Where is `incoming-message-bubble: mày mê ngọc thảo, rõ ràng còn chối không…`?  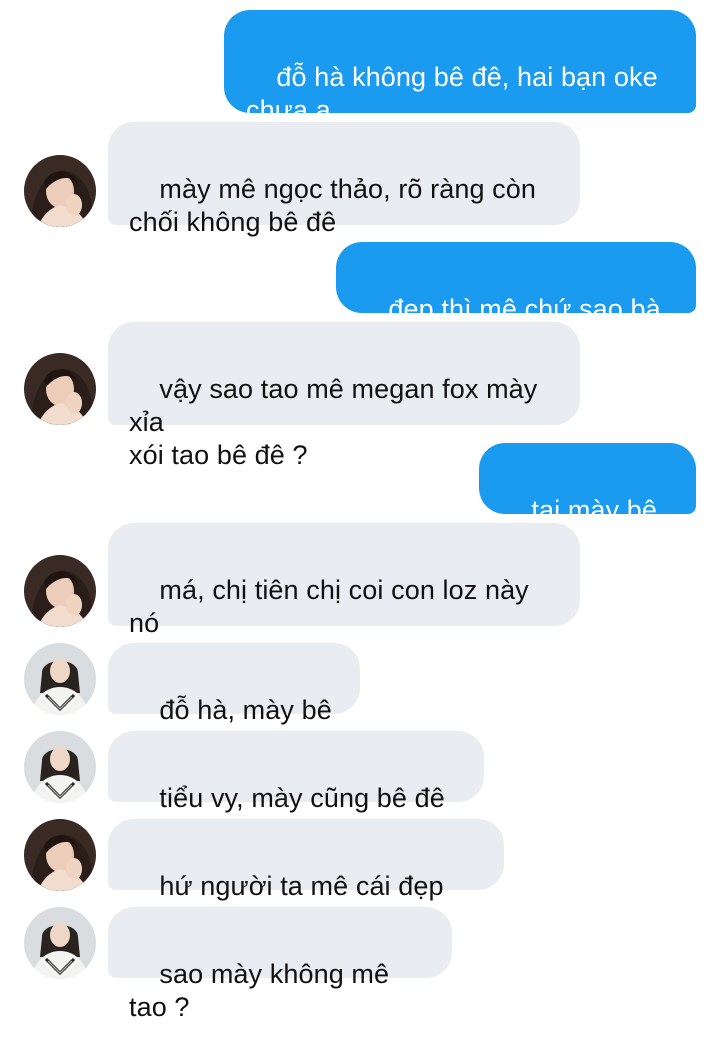 incoming-message-bubble: mày mê ngọc thảo, rõ ràng còn chối không… is located at coordinates (344, 179).